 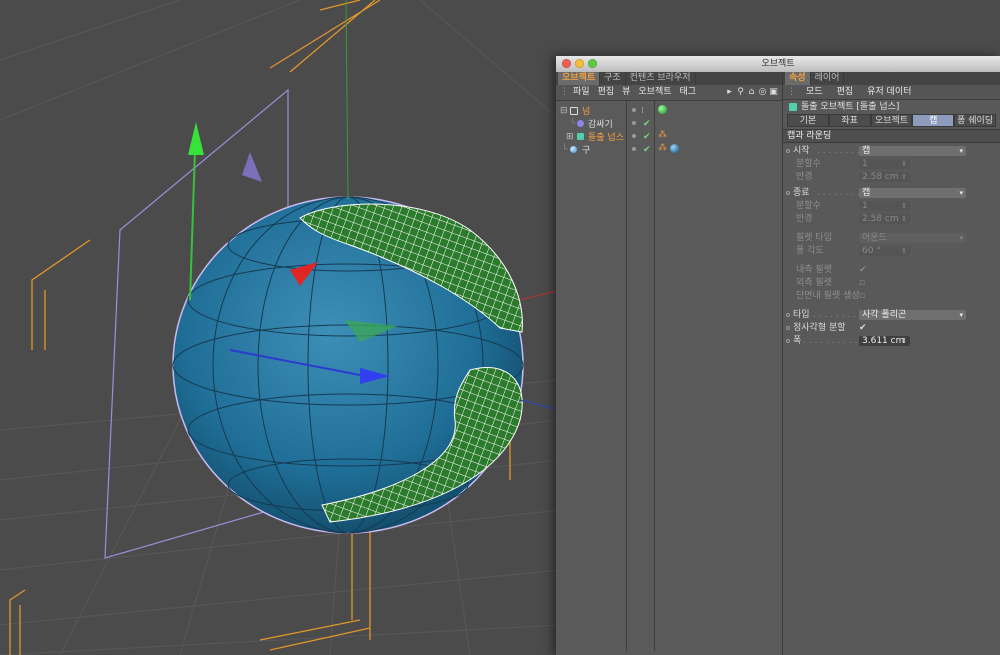 I want to click on tab-layers: 레이어, so click(x=828, y=78).